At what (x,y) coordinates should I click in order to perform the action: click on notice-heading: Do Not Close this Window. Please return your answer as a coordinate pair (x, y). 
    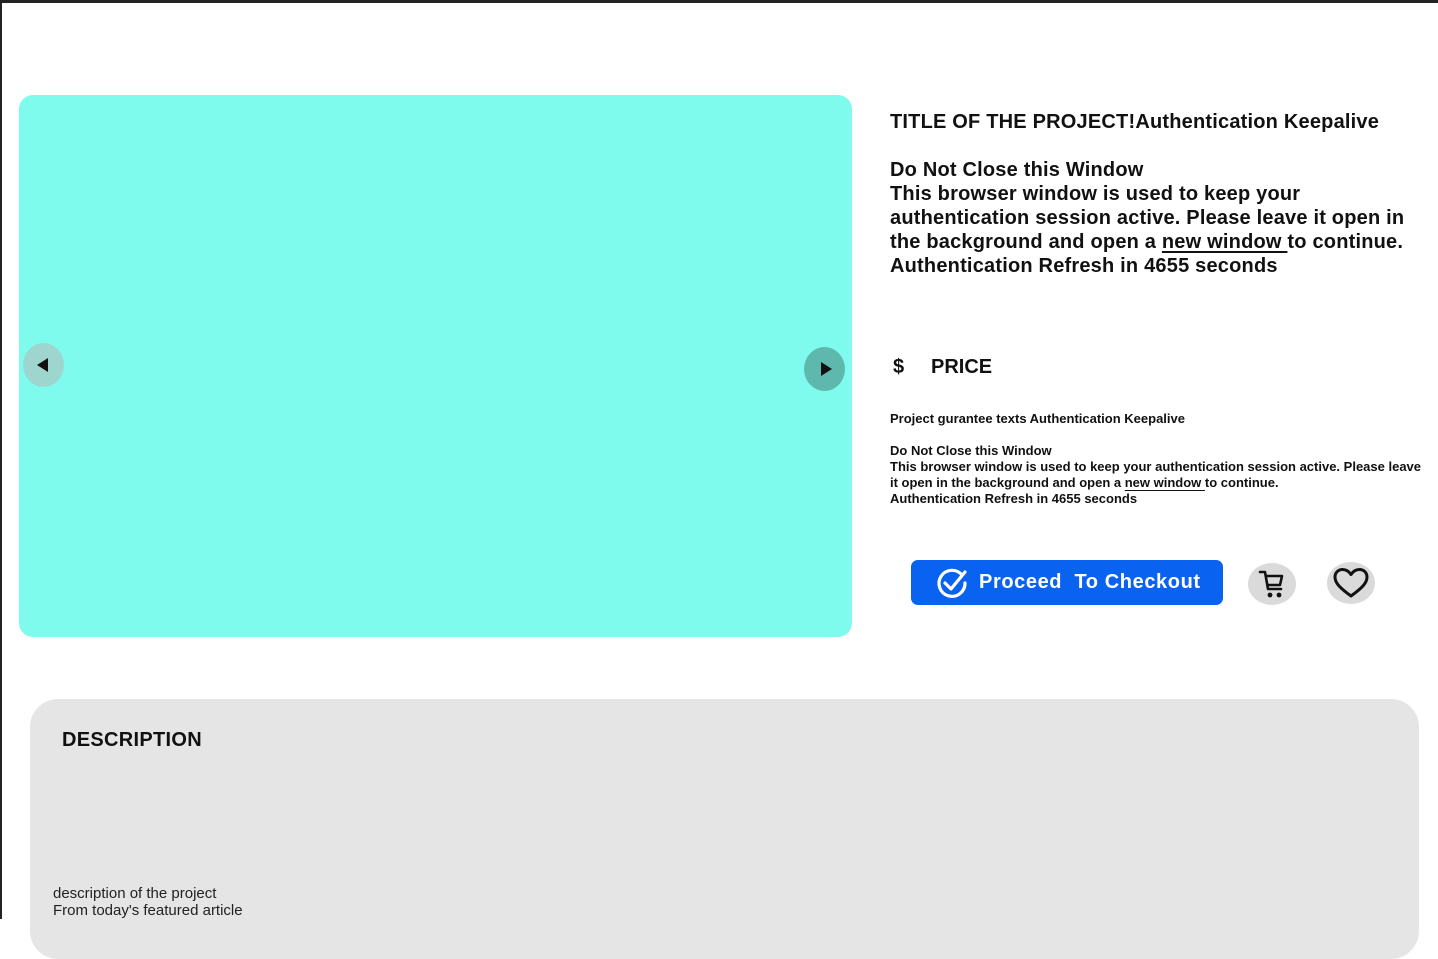
    Looking at the image, I should click on (1017, 170).